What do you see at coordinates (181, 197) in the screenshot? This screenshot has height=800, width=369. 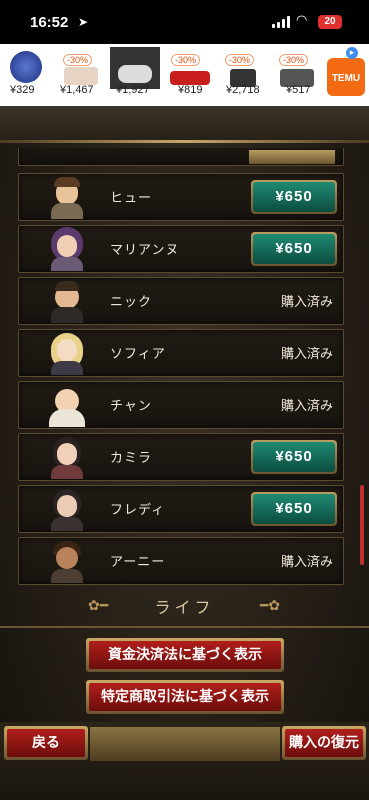 I see `list-item: ヒュー ¥650` at bounding box center [181, 197].